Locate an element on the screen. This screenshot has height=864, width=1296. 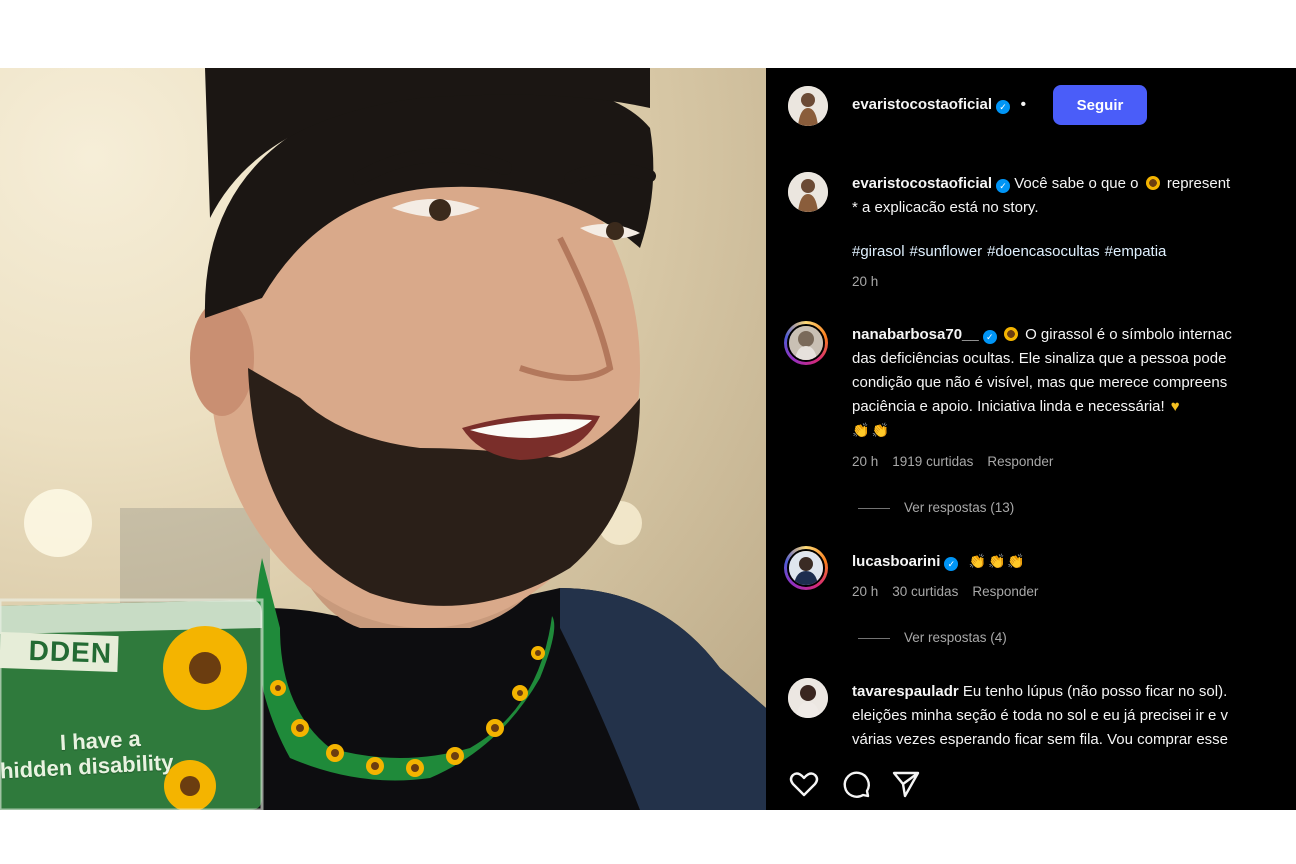
clap-emojis: 👏 👏 is located at coordinates (871, 430).